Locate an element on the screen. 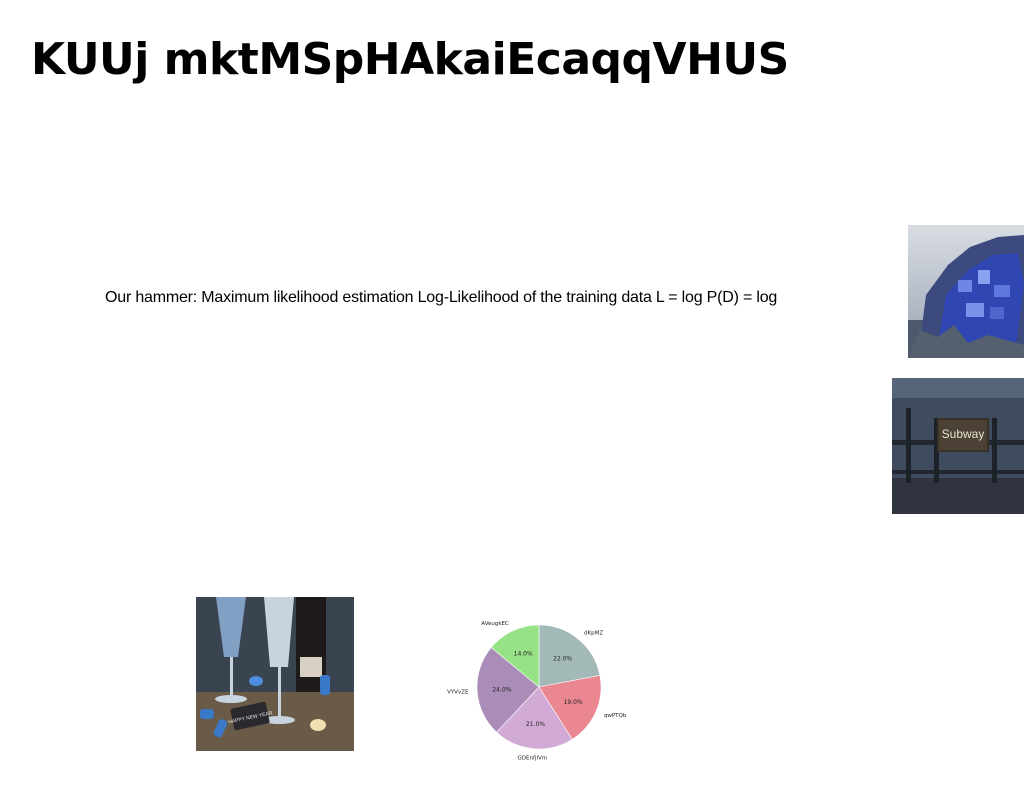 This screenshot has width=1024, height=788. pie-pct-label: 21.0% is located at coordinates (535, 724).